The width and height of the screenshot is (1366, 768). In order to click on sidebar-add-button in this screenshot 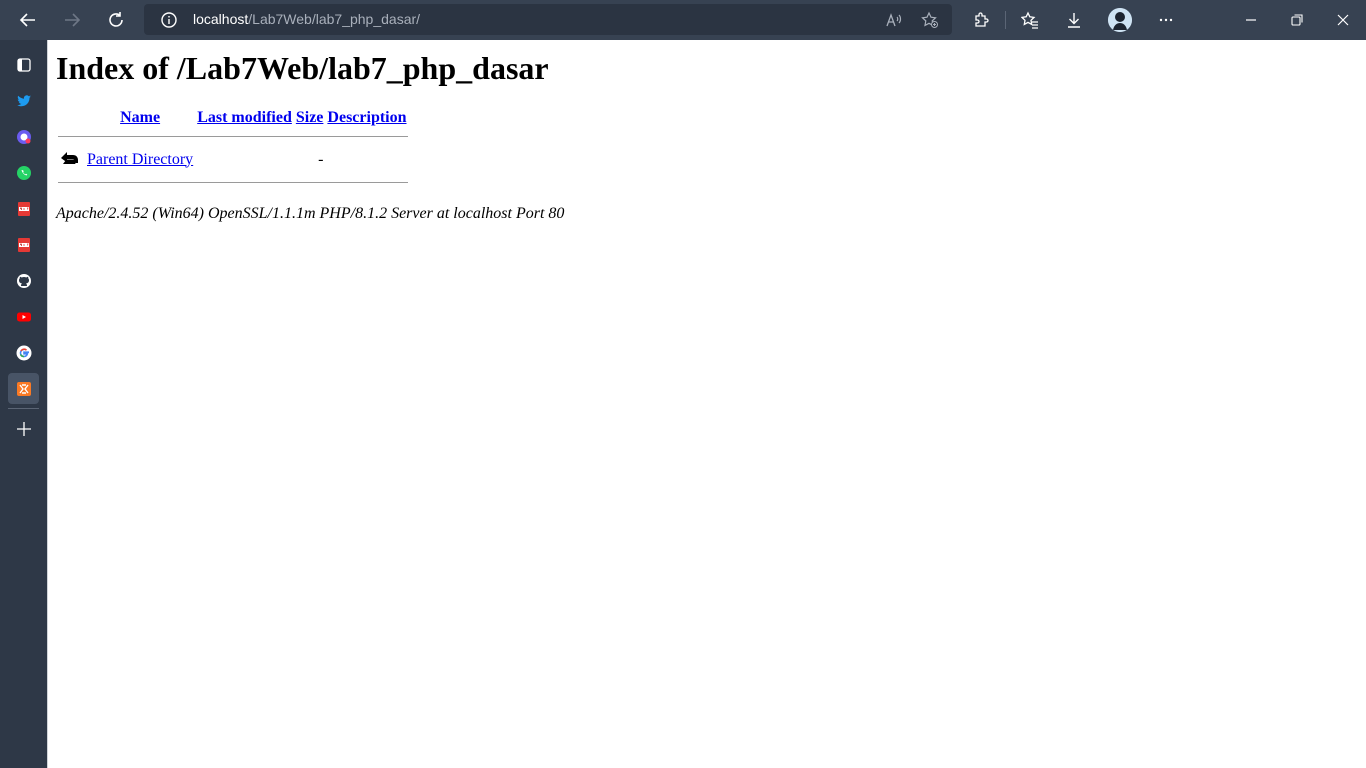, I will do `click(23, 428)`.